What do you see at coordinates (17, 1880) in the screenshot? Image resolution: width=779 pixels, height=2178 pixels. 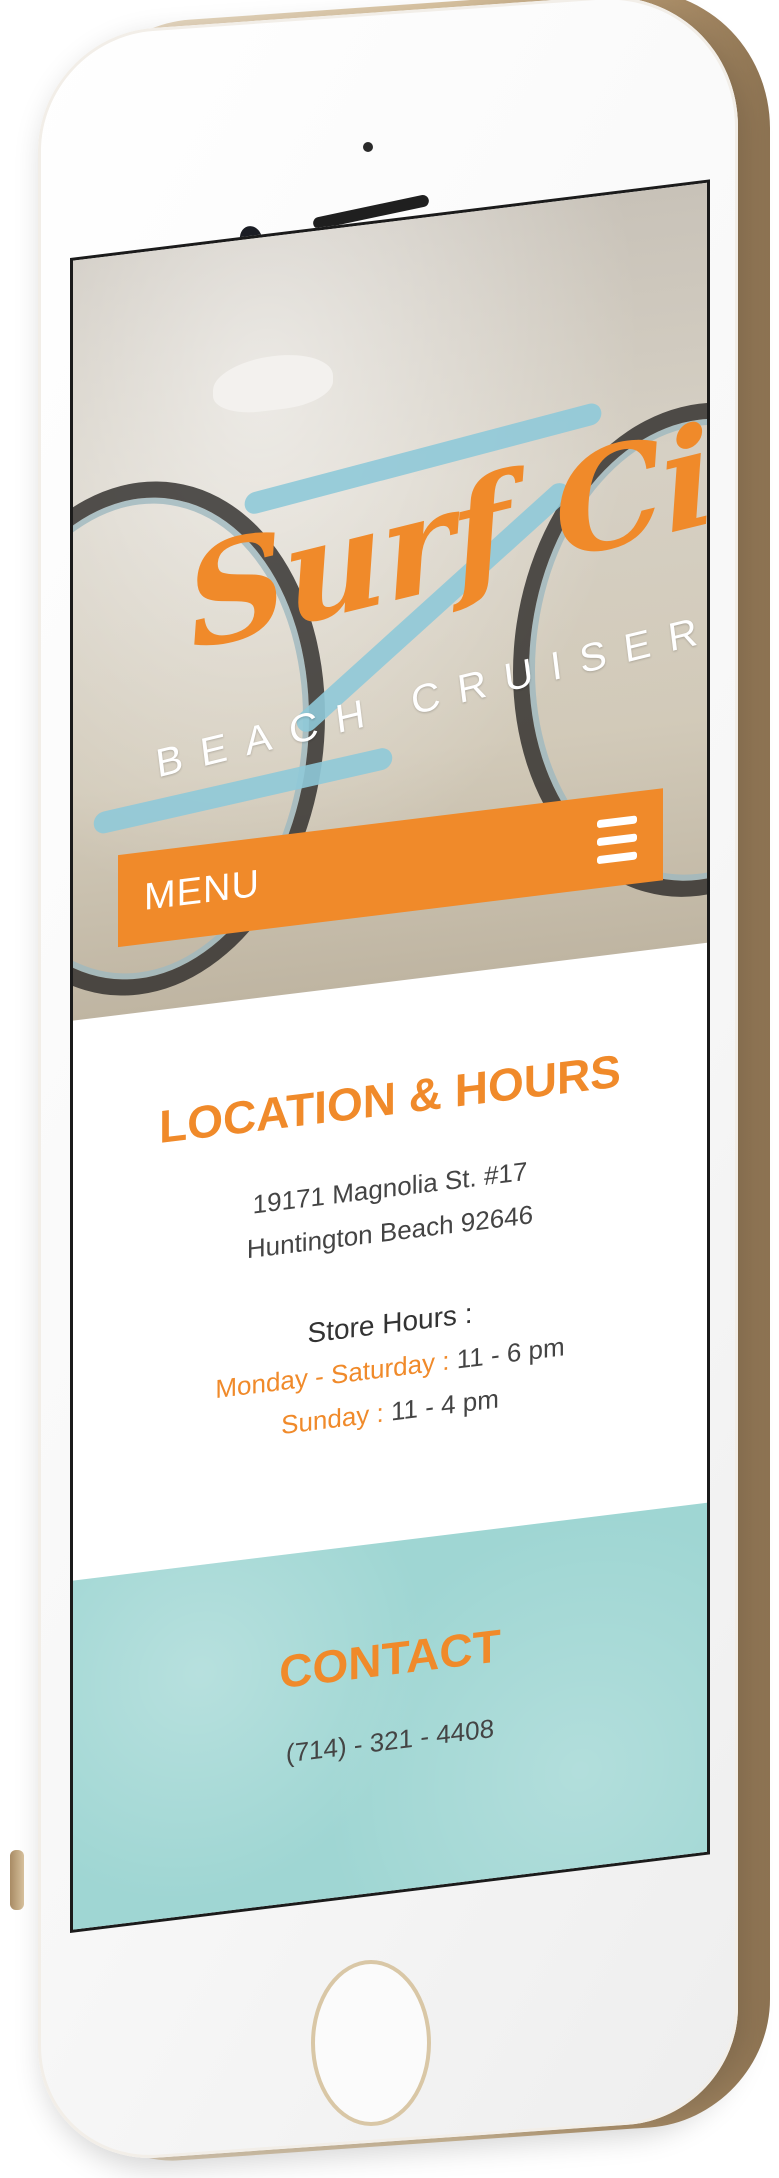 I see `volume-button` at bounding box center [17, 1880].